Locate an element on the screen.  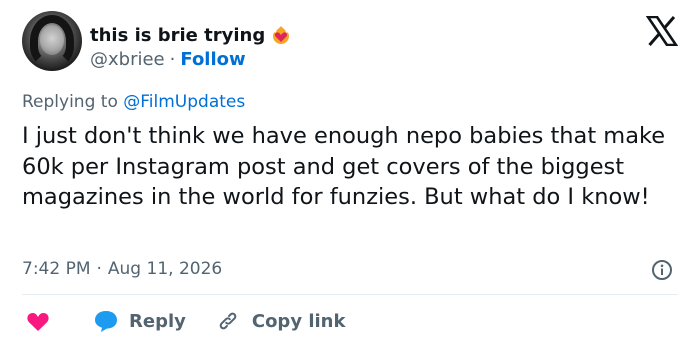
copy-link-button: Copy link is located at coordinates (281, 321).